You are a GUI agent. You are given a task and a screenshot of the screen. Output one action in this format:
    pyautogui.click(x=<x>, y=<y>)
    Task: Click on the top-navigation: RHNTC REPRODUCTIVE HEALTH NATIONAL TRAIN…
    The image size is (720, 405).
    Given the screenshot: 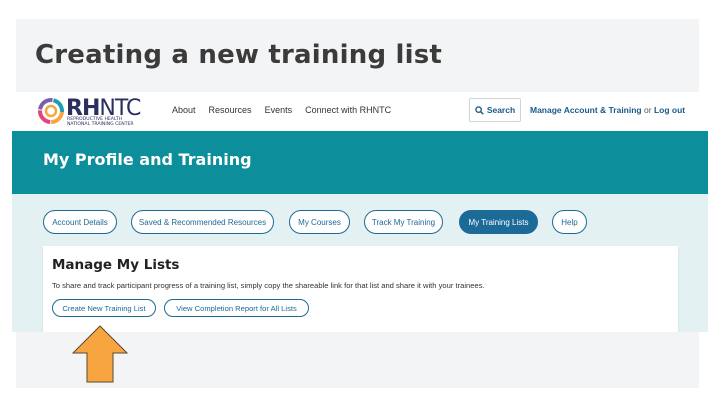 What is the action you would take?
    pyautogui.click(x=360, y=111)
    